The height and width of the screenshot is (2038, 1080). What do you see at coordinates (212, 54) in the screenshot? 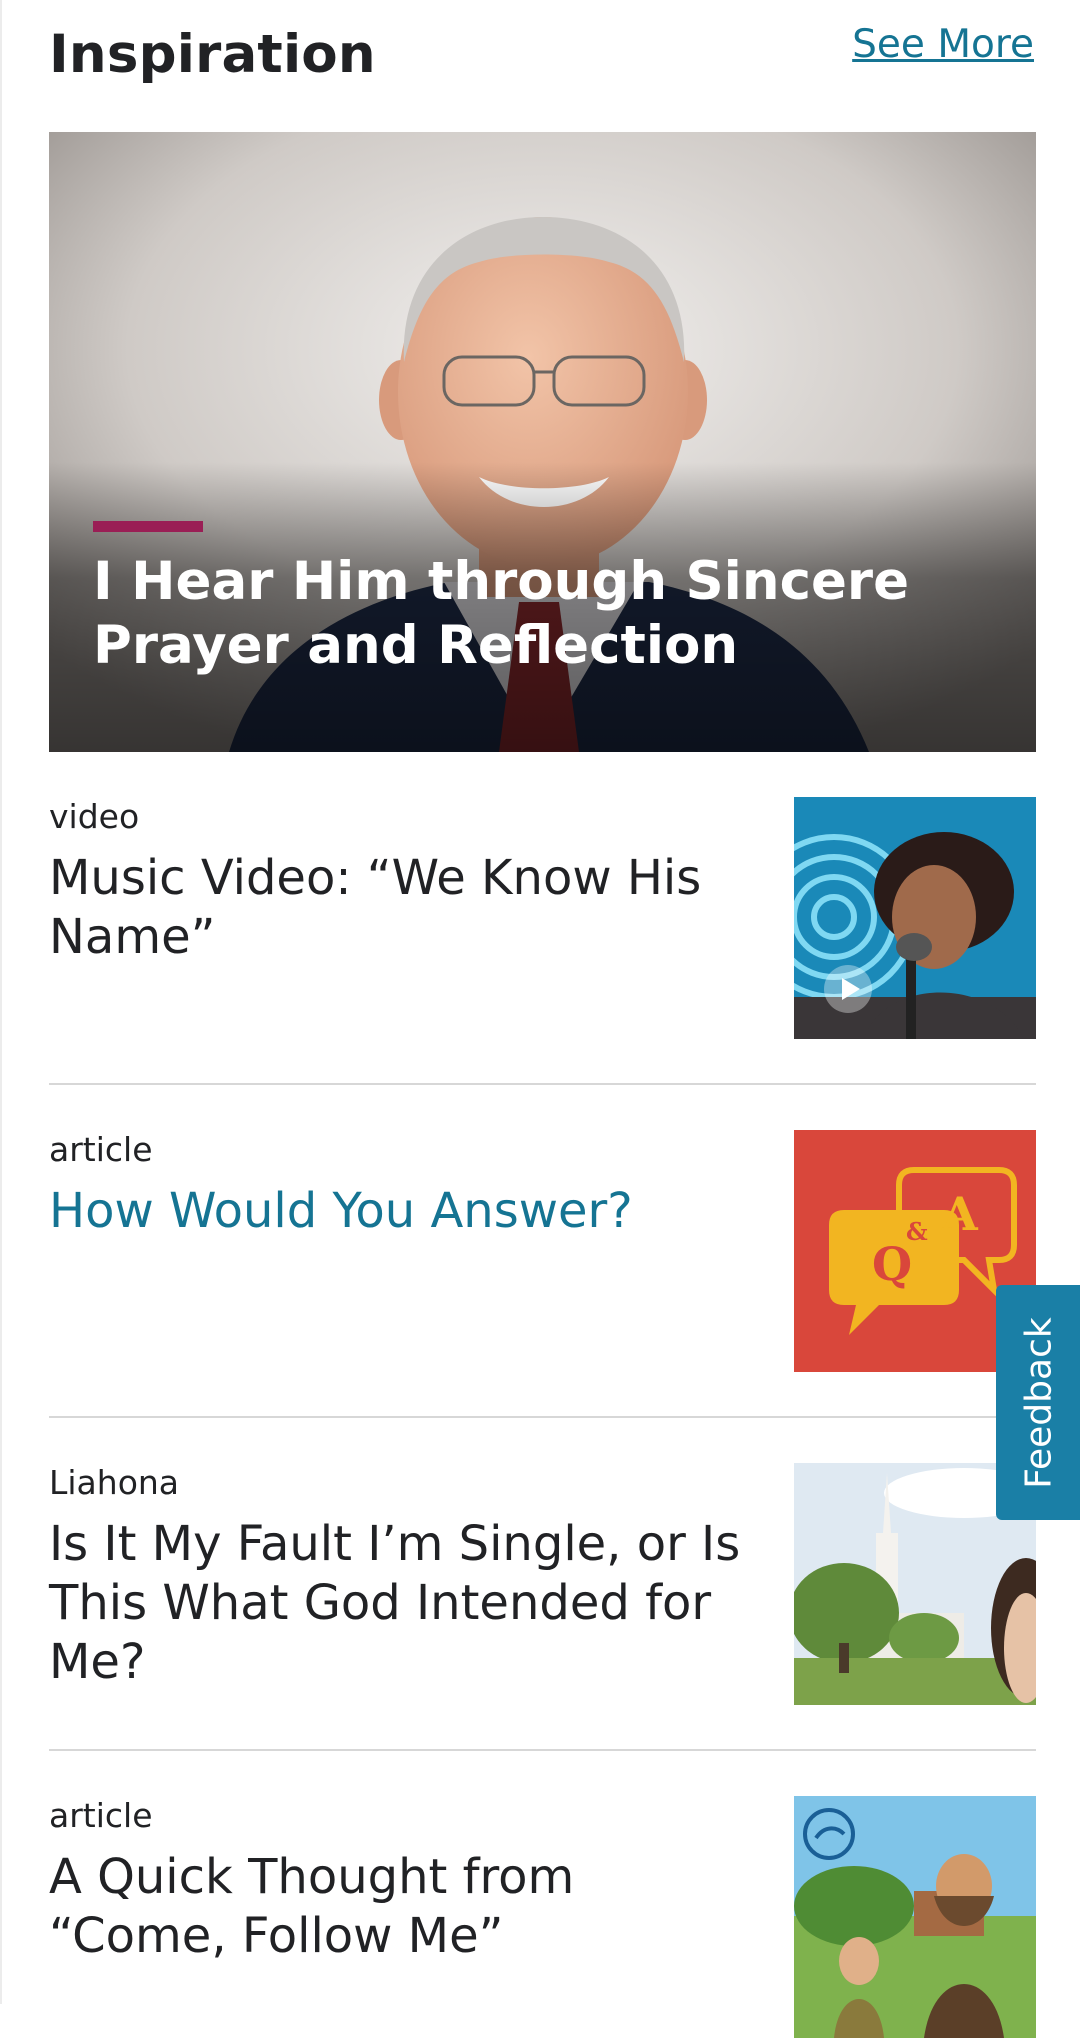
I see `section-title: Inspiration` at bounding box center [212, 54].